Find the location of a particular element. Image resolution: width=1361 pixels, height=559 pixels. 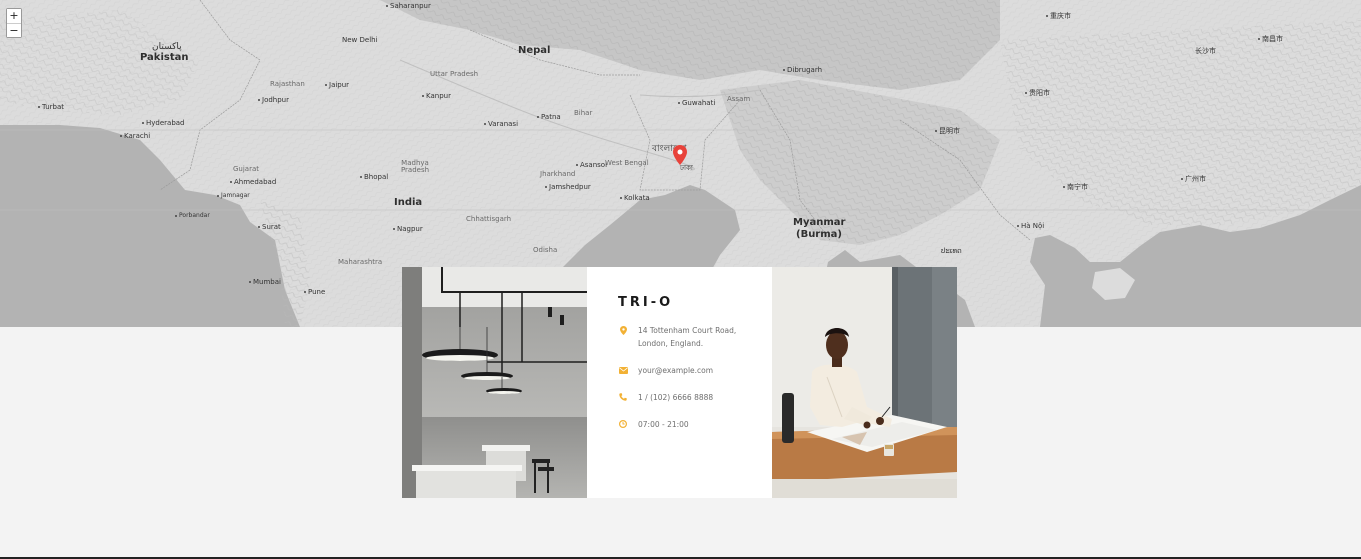

zoom-in-button: + is located at coordinates (14, 16).